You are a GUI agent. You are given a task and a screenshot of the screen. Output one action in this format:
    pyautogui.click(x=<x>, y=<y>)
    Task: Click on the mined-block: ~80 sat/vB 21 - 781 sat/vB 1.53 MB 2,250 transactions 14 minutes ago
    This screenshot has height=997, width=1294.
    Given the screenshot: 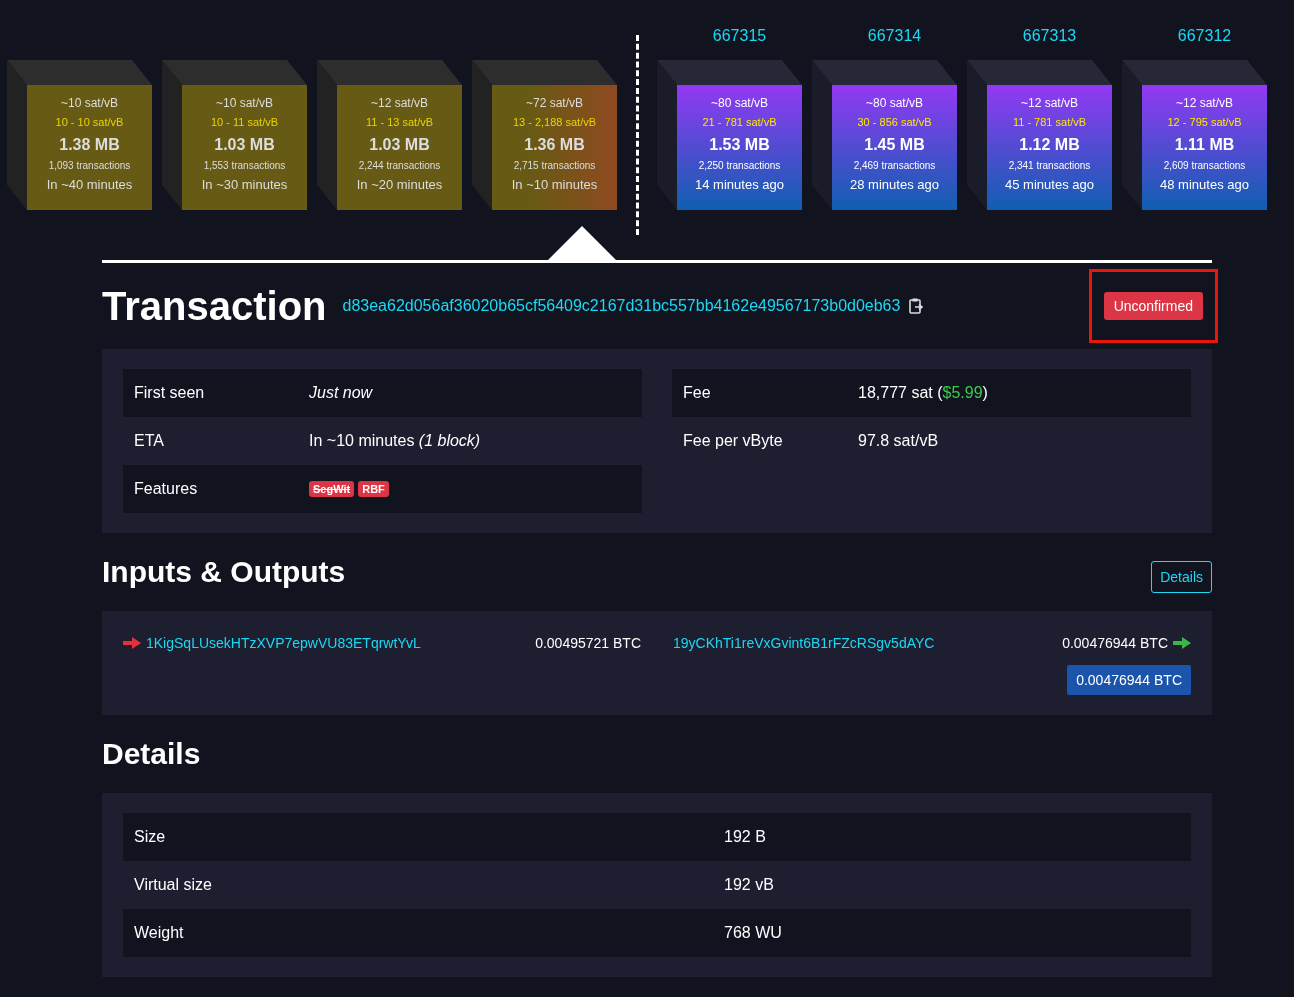 What is the action you would take?
    pyautogui.click(x=739, y=147)
    